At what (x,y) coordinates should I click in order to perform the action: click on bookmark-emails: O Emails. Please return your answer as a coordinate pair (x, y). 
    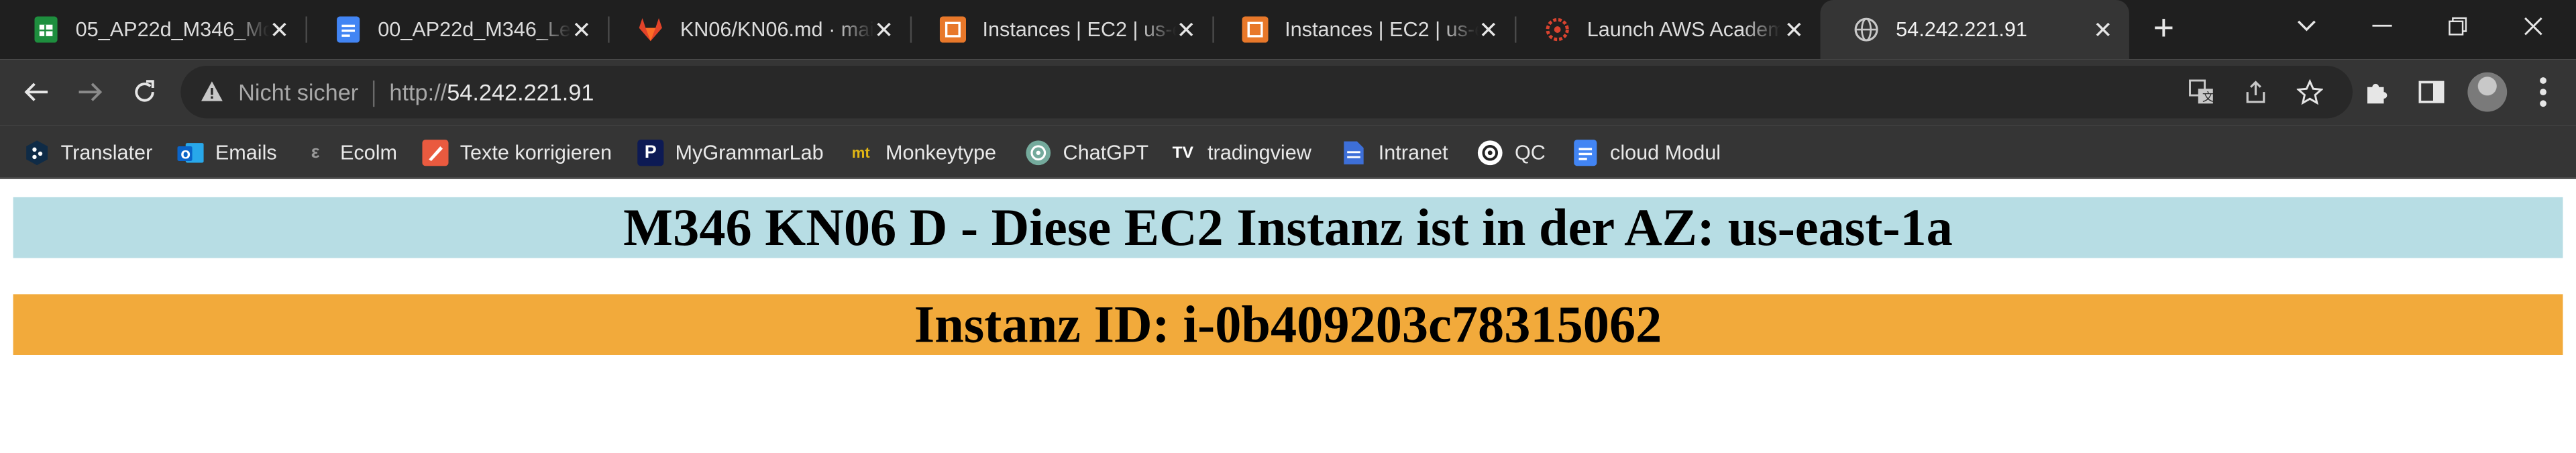
    Looking at the image, I should click on (227, 153).